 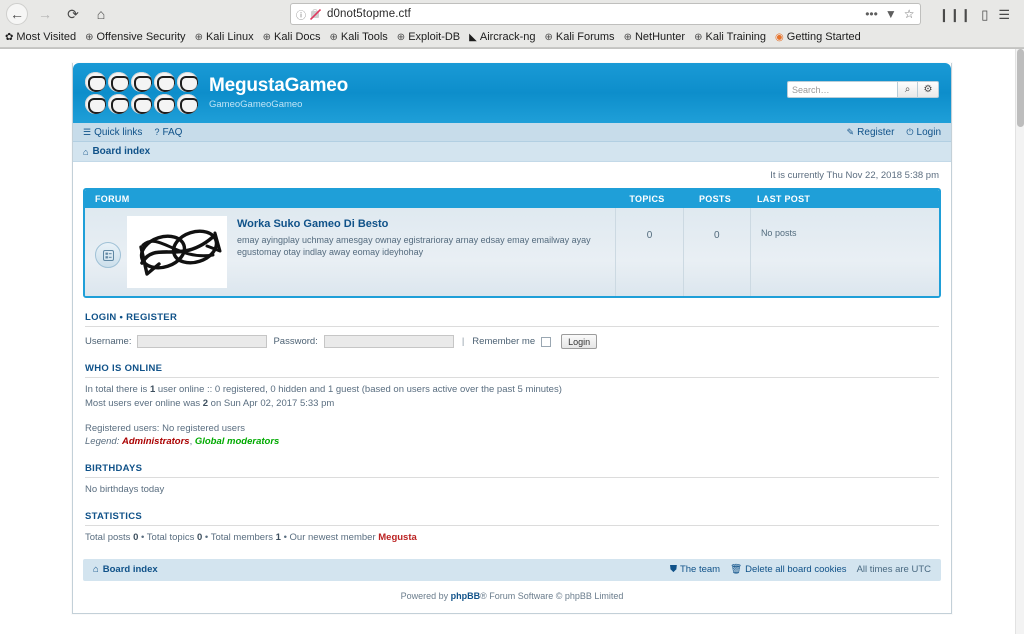 I want to click on url-bar-container: ⓘ d0not5topme.ctf ••• ▼ ☆, so click(x=521, y=14).